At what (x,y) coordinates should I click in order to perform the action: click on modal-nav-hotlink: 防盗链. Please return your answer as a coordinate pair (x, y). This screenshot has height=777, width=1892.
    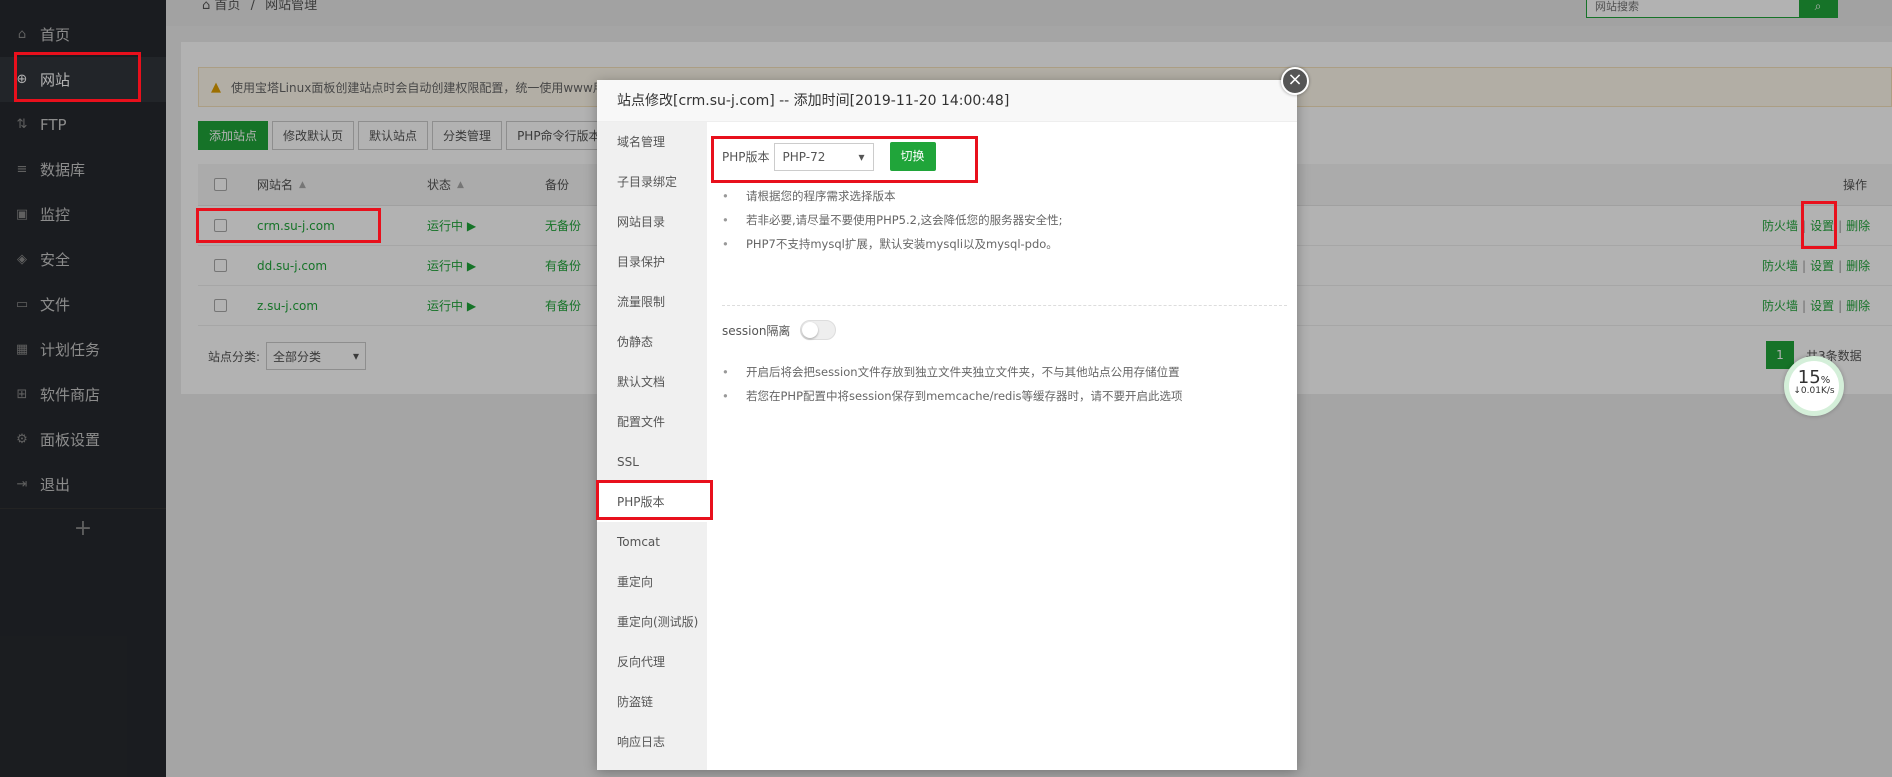
    Looking at the image, I should click on (652, 702).